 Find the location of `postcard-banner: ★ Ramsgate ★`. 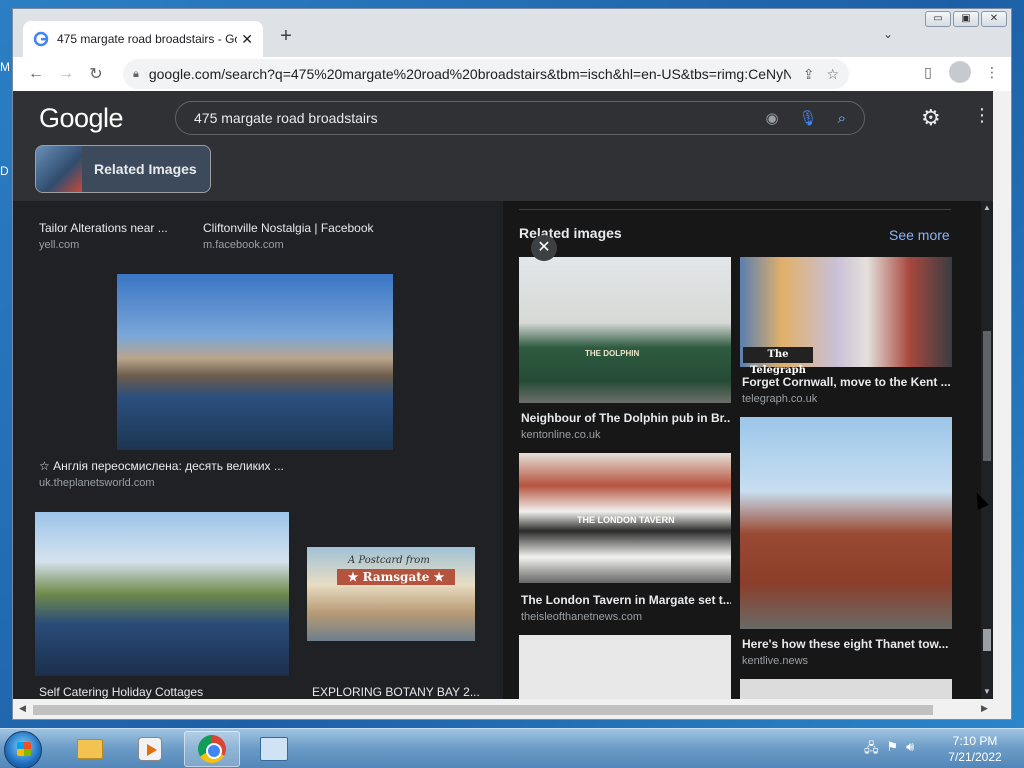

postcard-banner: ★ Ramsgate ★ is located at coordinates (396, 577).